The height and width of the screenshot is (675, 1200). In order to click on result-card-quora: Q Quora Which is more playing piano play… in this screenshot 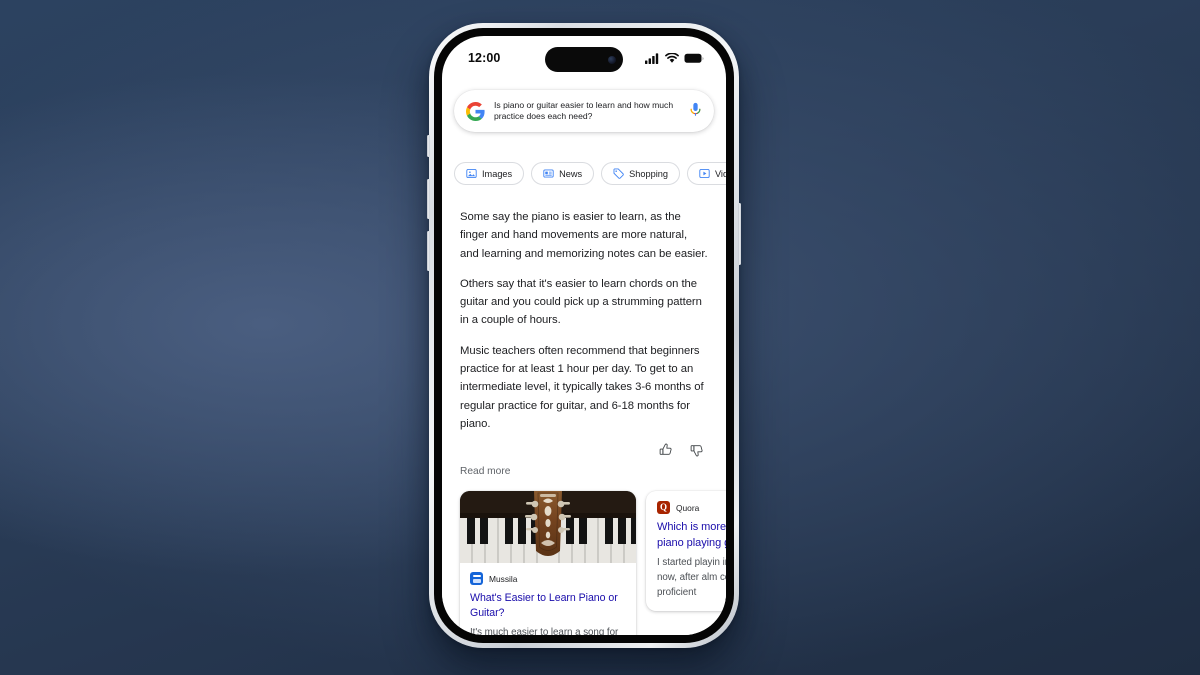, I will do `click(686, 551)`.